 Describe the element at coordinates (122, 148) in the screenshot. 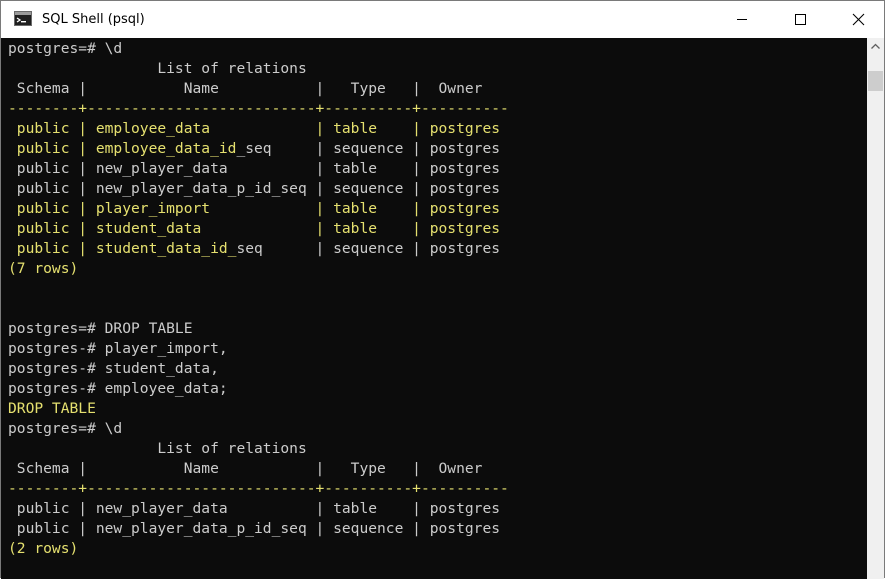

I see `terminal-line-segment: public | employee_data_id` at that location.